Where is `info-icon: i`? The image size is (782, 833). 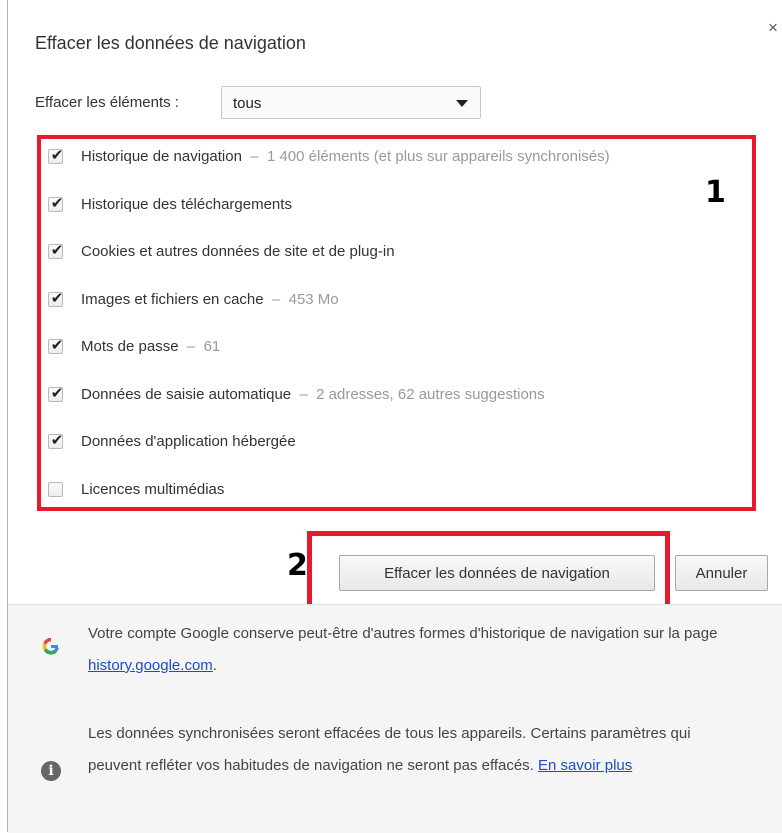
info-icon: i is located at coordinates (51, 771).